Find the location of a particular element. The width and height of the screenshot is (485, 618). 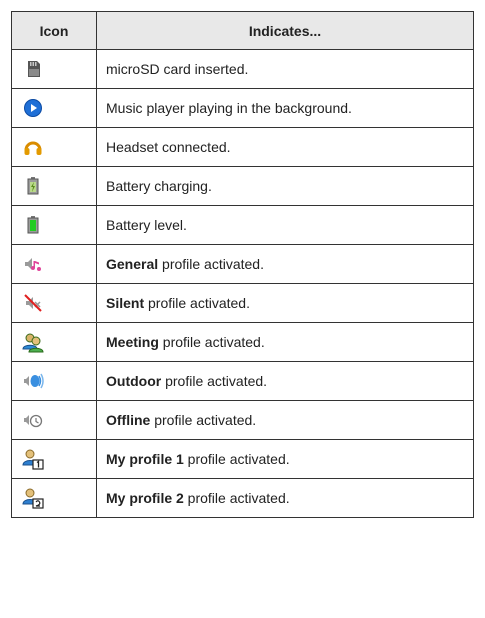

row-text: My profile 1 profile activated. is located at coordinates (285, 459).